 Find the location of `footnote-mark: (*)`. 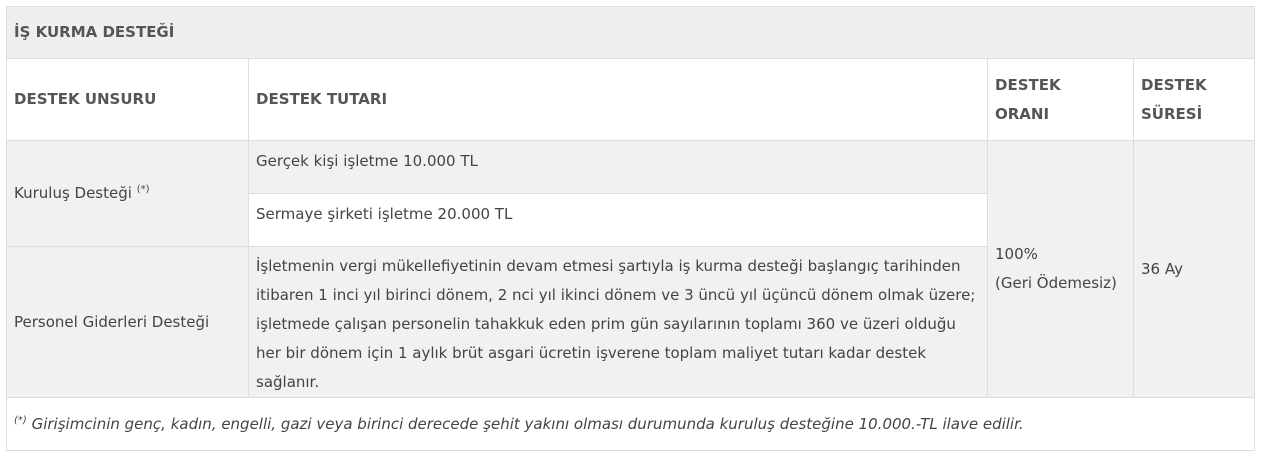

footnote-mark: (*) is located at coordinates (20, 420).